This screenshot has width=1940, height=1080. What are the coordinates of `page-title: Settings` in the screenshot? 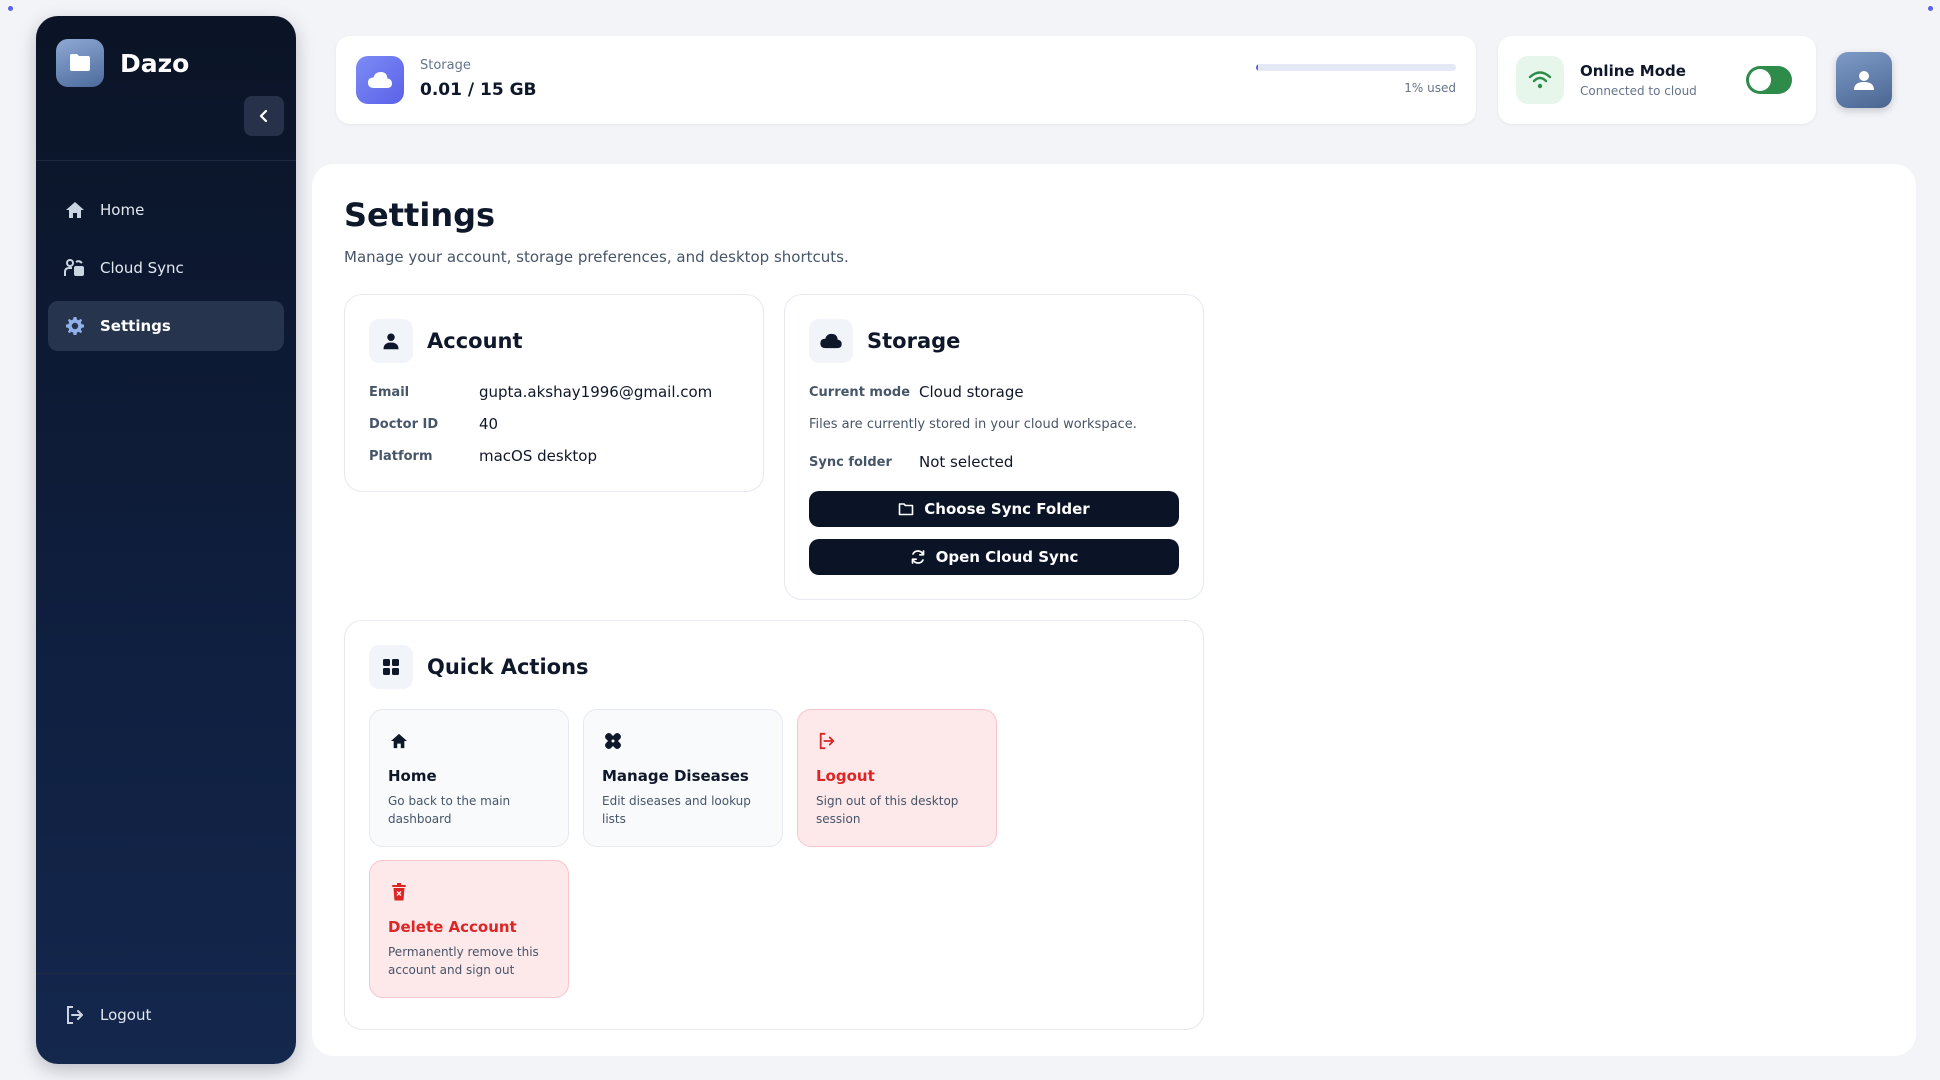 It's located at (420, 215).